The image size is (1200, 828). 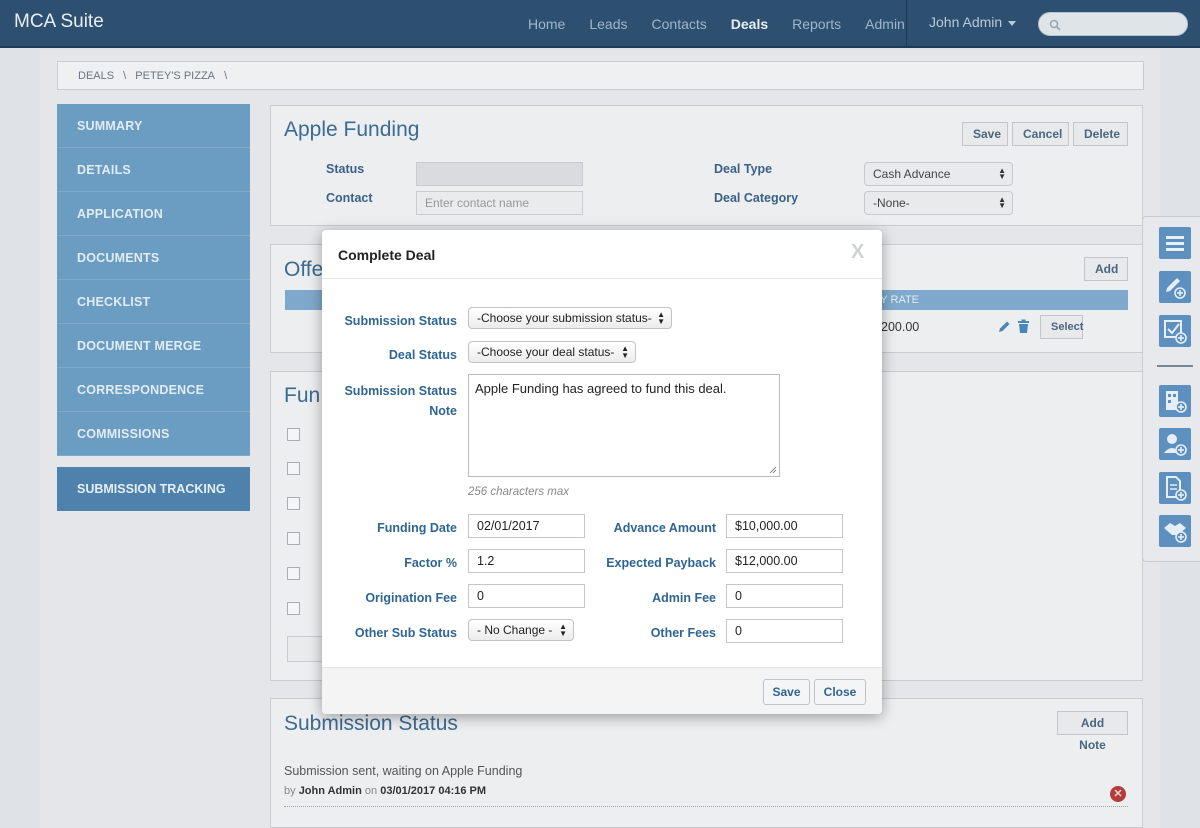 I want to click on checklist-add-icon, so click(x=1175, y=331).